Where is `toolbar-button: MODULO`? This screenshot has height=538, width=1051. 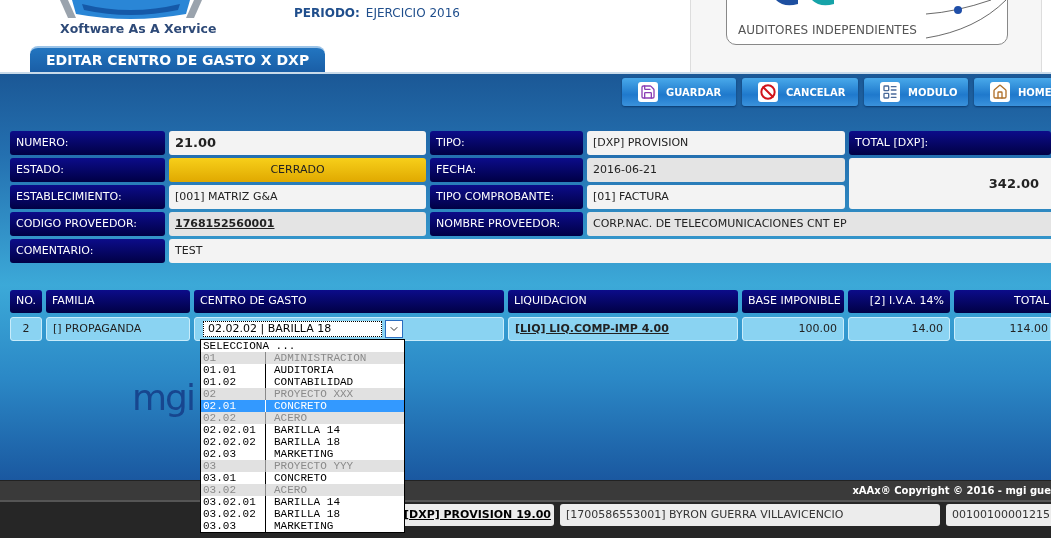 toolbar-button: MODULO is located at coordinates (916, 92).